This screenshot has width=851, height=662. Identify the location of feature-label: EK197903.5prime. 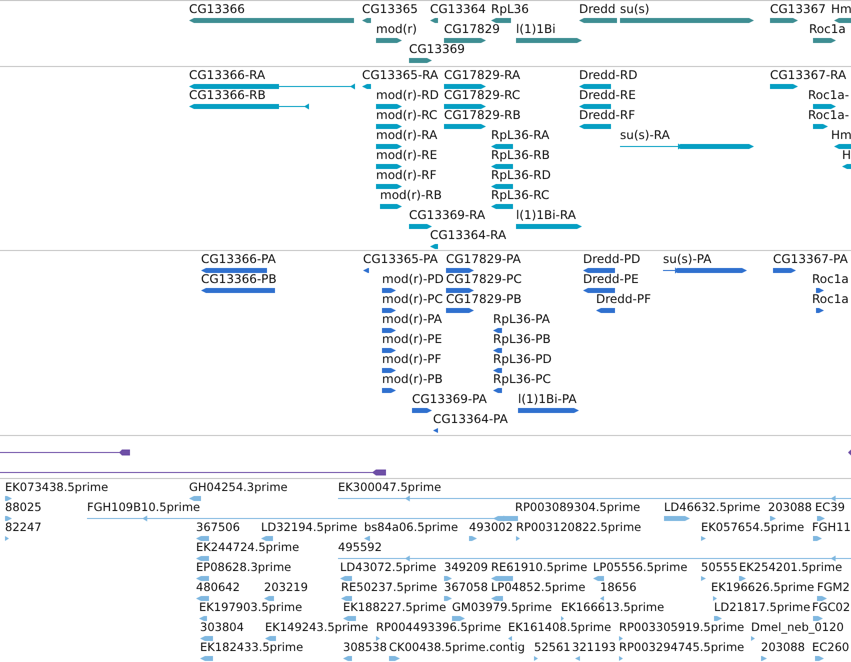
(250, 607).